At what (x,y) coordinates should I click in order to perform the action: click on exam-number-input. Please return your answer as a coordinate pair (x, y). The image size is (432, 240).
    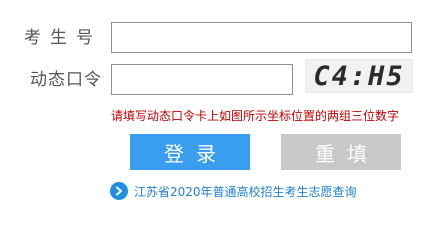
    Looking at the image, I should click on (261, 37).